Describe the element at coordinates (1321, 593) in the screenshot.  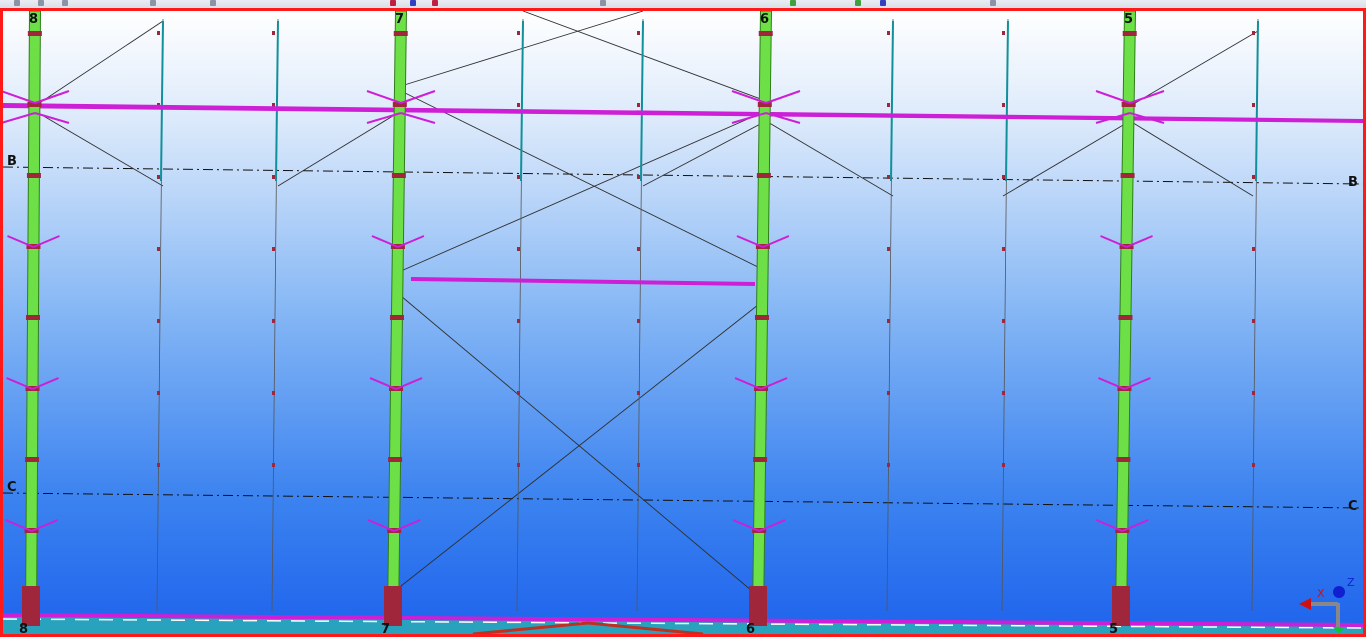
I see `axis-x-label: X` at that location.